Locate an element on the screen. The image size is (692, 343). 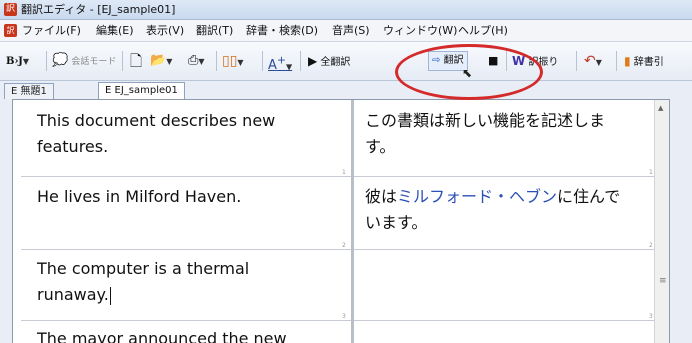
source-sentence: The computer is a thermal runaway. is located at coordinates (187, 282).